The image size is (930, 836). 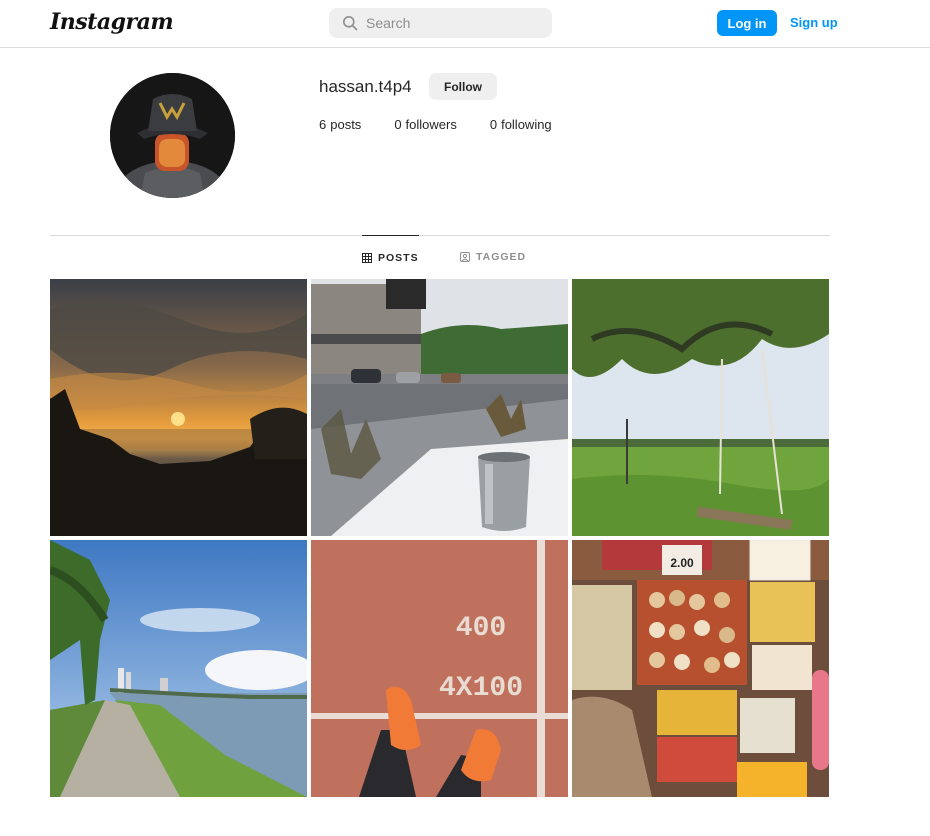 I want to click on tab-tagged: TAGGED, so click(x=493, y=257).